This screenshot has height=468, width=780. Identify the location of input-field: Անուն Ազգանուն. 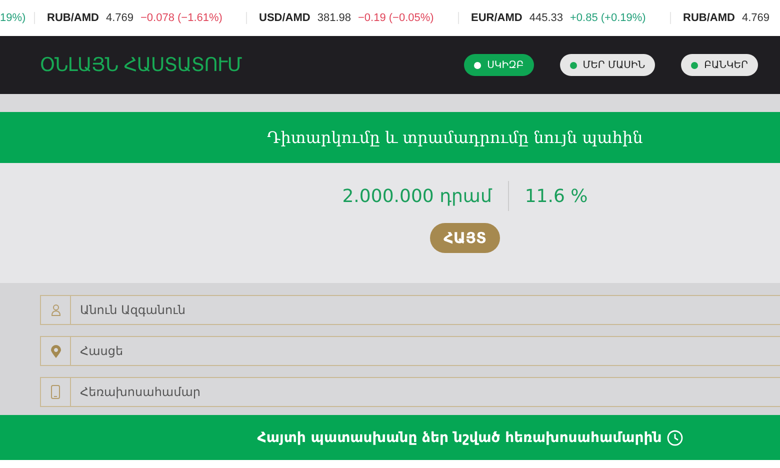
(425, 310).